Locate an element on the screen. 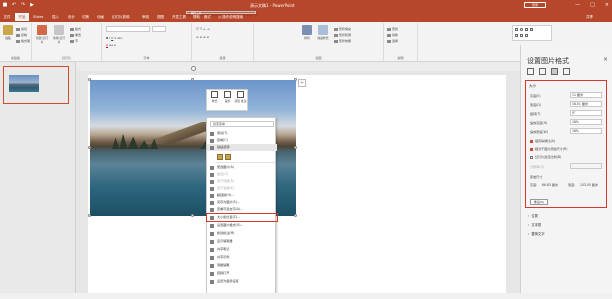 This screenshot has height=299, width=612. pane-close-button: × is located at coordinates (605, 59).